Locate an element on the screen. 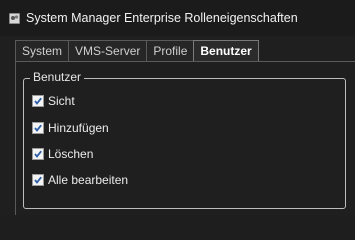 The image size is (355, 240). tab-benutzer: Benutzer is located at coordinates (226, 51).